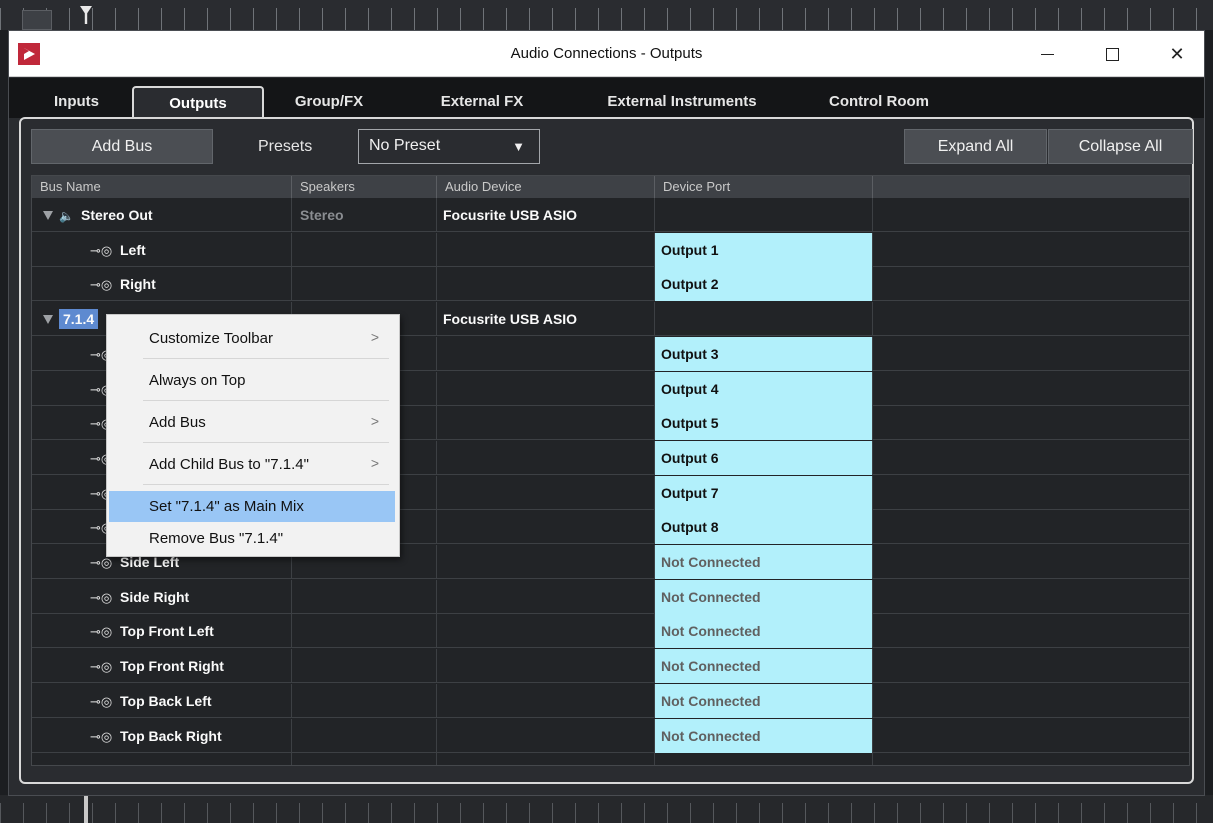 The image size is (1213, 823). I want to click on menu-item-customize-toolbar: Customize Toolbar >, so click(252, 338).